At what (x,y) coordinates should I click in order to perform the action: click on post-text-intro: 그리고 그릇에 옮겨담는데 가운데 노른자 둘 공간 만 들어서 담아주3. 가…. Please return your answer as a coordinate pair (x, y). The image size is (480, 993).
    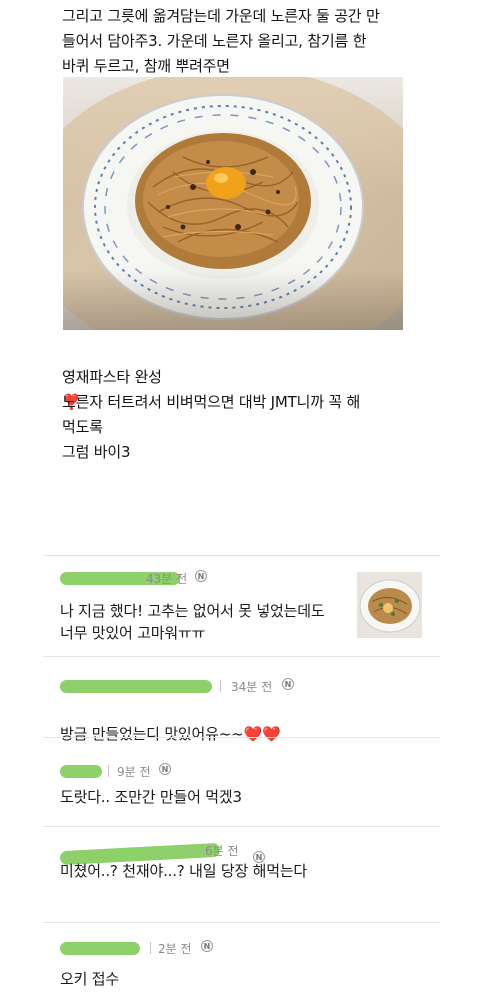
    Looking at the image, I should click on (221, 41).